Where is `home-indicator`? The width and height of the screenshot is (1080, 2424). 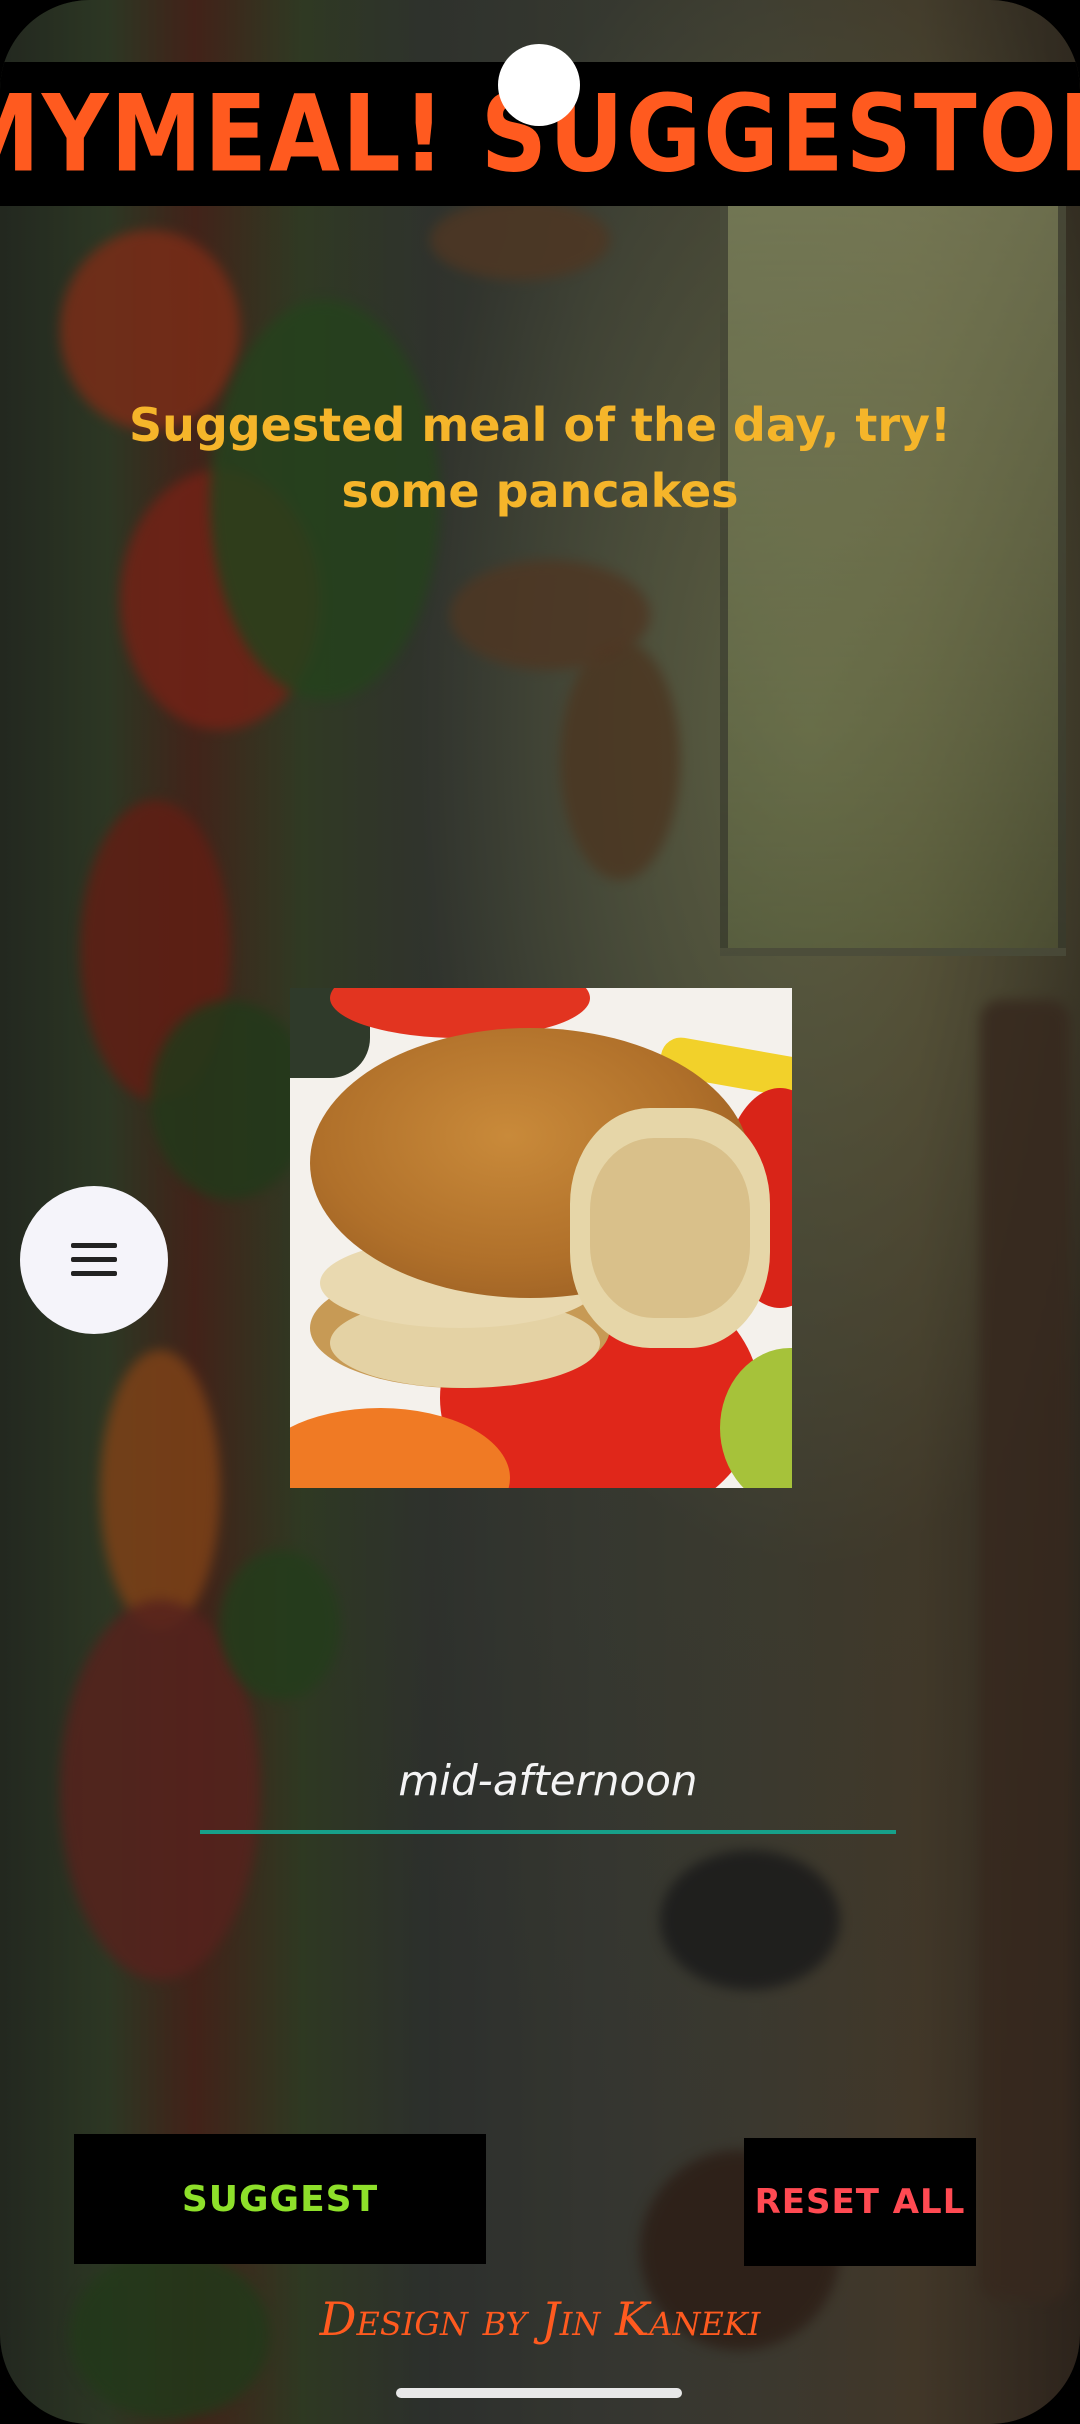 home-indicator is located at coordinates (539, 2393).